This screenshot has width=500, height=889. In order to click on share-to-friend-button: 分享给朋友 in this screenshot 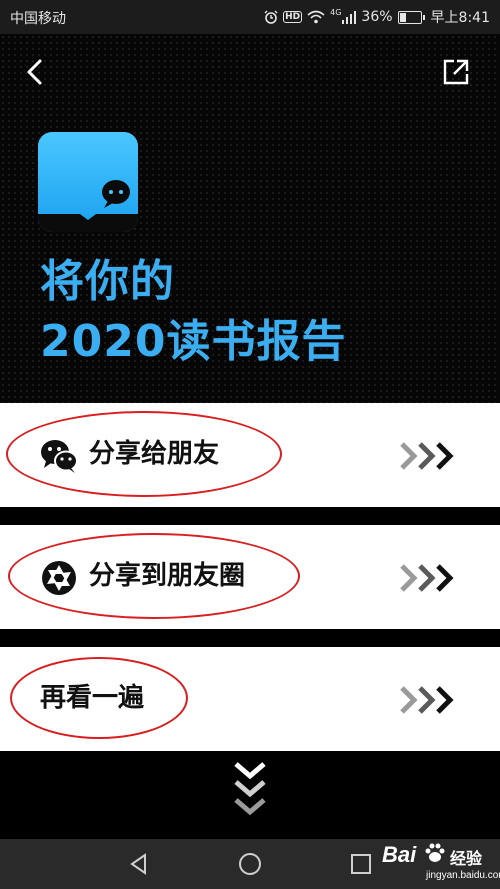, I will do `click(250, 455)`.